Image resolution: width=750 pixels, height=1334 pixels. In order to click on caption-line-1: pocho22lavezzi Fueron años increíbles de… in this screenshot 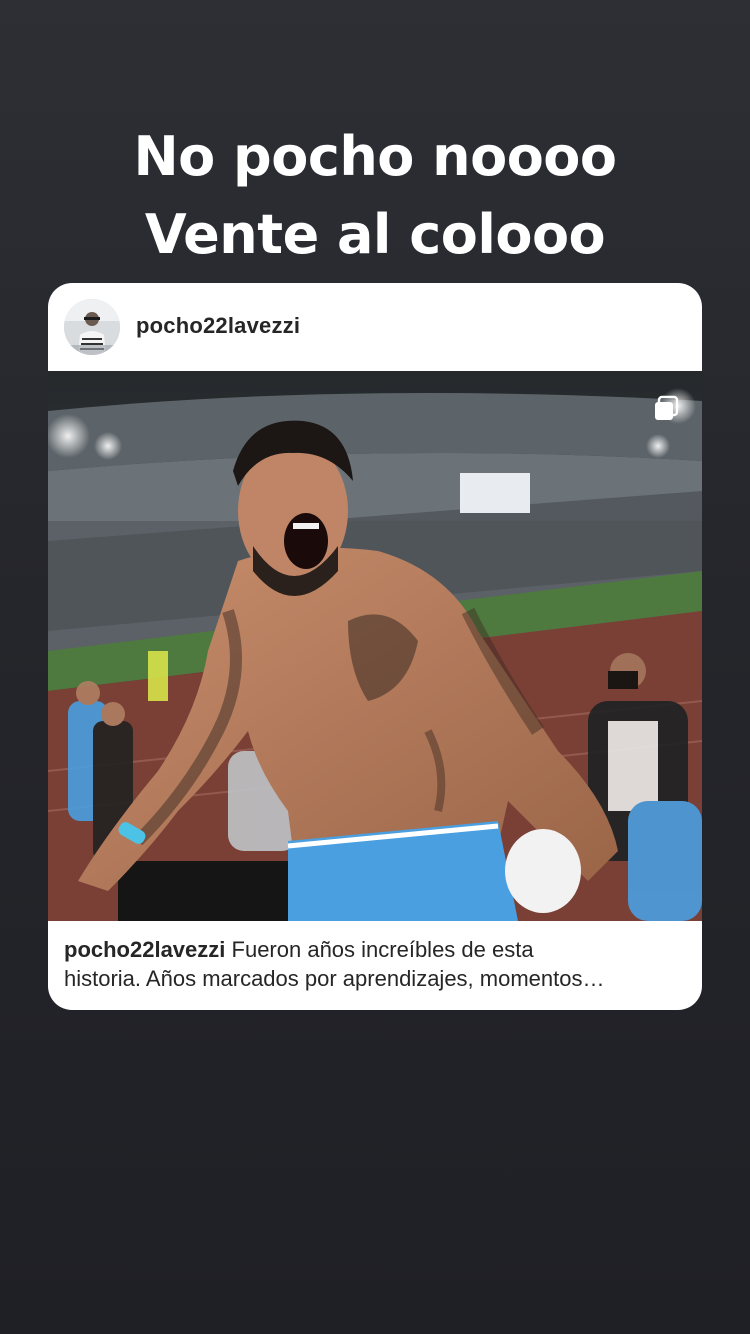, I will do `click(375, 949)`.